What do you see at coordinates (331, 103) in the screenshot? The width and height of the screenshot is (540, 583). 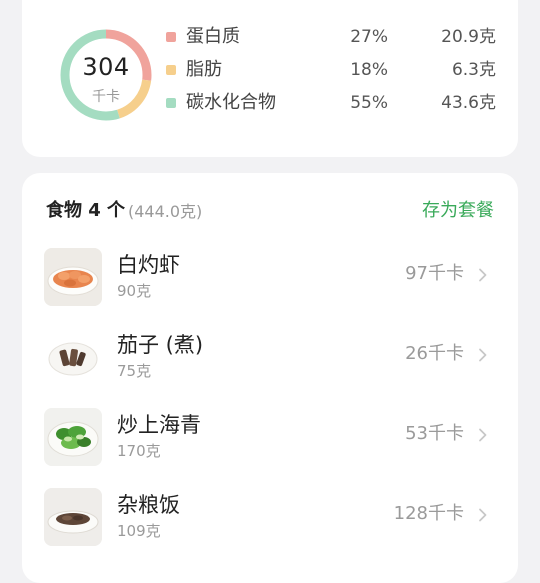 I see `macro-row-carbs: 碳水化合物 55% 43.6克` at bounding box center [331, 103].